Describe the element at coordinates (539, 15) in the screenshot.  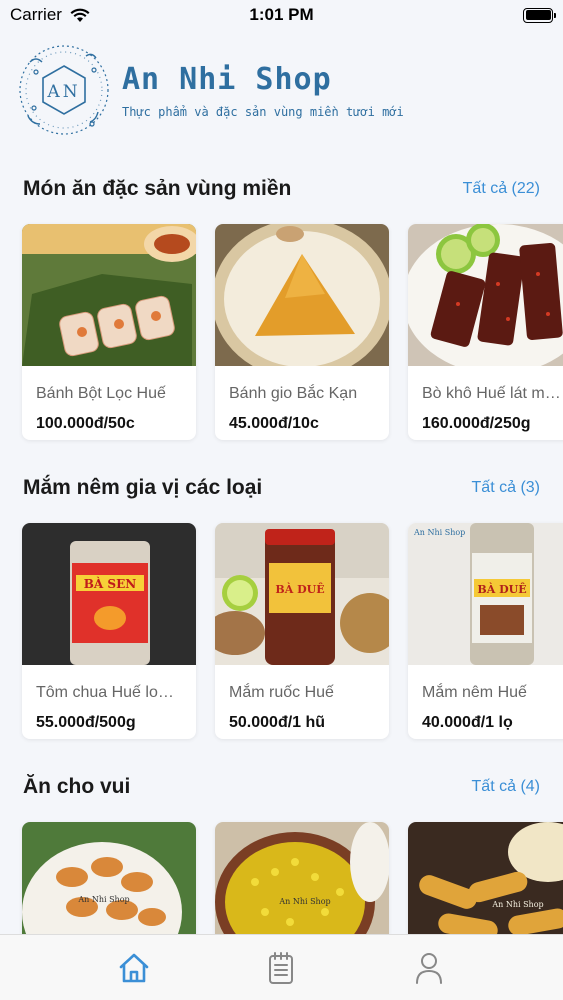
I see `battery-icon` at that location.